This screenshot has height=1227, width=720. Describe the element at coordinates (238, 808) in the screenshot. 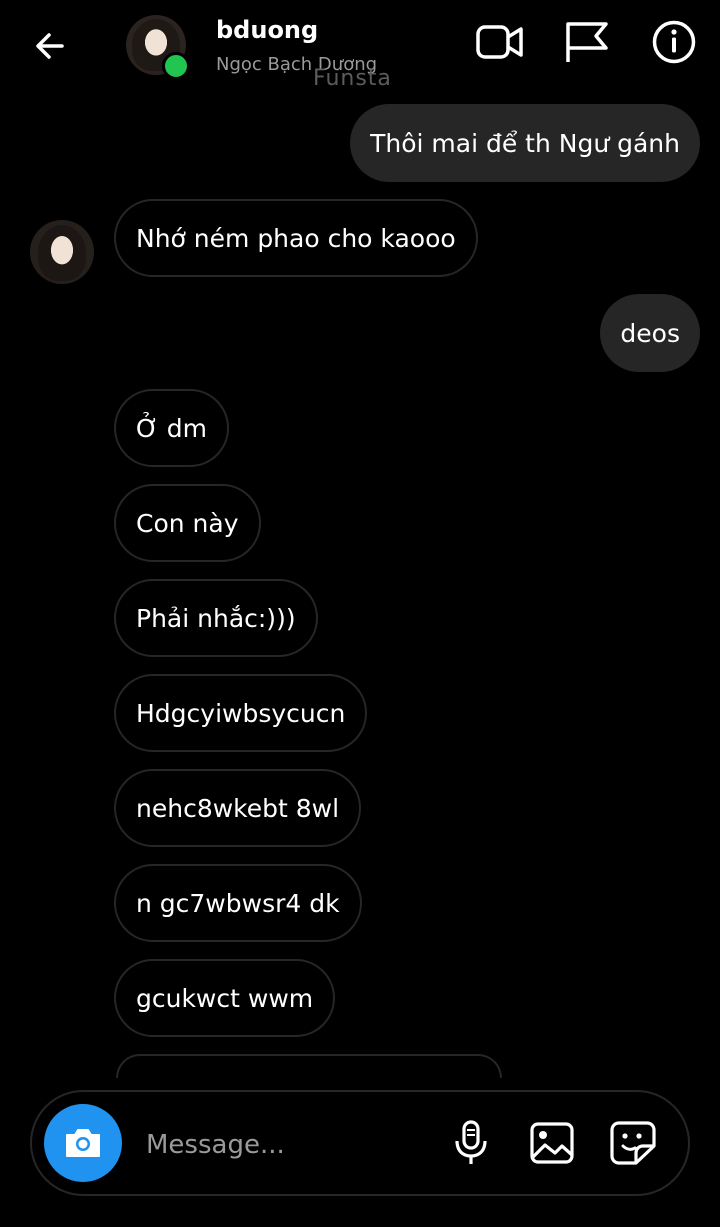

I see `message-bubble-incoming: nehc8wkebt 8wl` at that location.